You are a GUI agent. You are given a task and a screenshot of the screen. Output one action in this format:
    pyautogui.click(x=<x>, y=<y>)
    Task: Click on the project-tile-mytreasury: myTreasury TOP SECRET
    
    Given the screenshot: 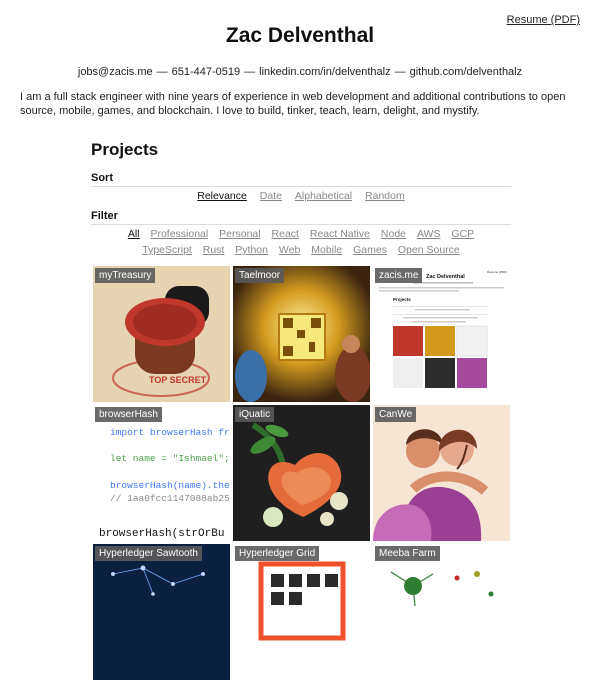 What is the action you would take?
    pyautogui.click(x=161, y=334)
    